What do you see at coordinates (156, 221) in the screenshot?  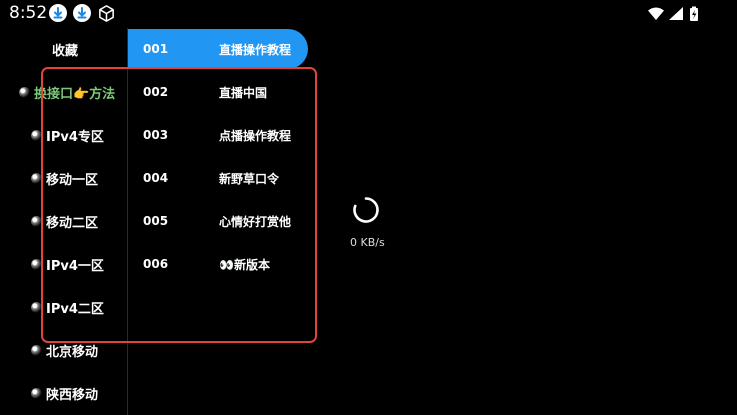 I see `channel-number: 005` at bounding box center [156, 221].